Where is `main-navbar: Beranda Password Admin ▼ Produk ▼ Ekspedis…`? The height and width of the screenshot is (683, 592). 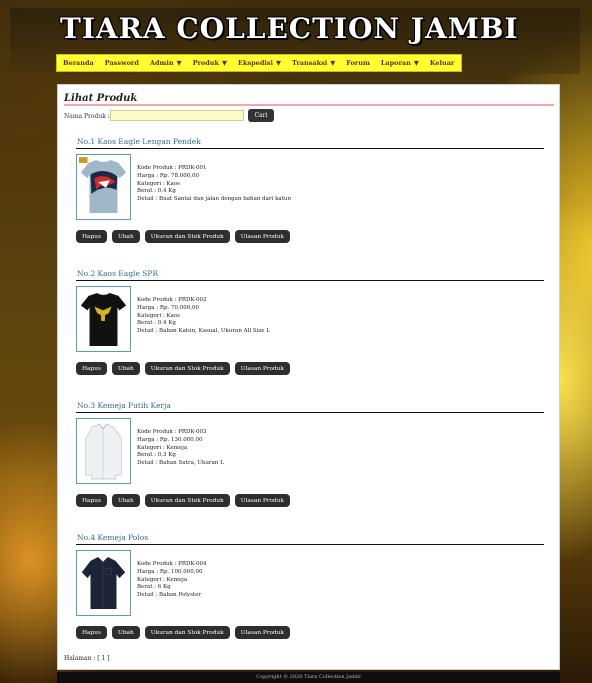
main-navbar: Beranda Password Admin ▼ Produk ▼ Ekspedis… is located at coordinates (259, 63).